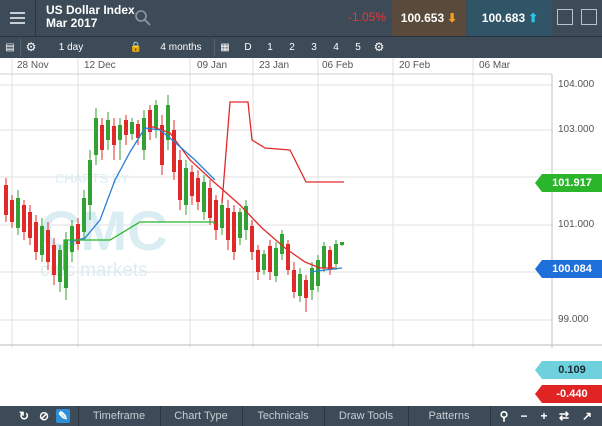 This screenshot has height=426, width=602. Describe the element at coordinates (565, 17) in the screenshot. I see `popout-icon` at that location.